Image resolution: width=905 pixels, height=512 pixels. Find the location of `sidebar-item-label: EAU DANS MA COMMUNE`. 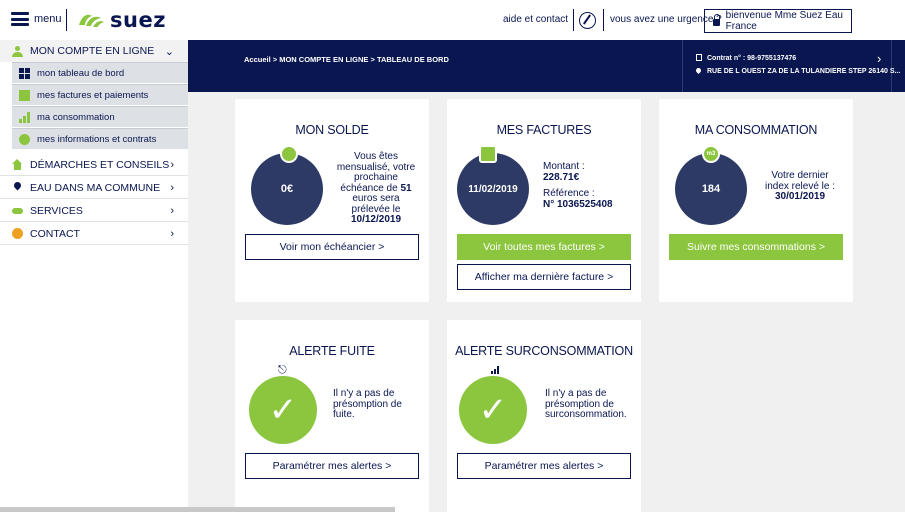

sidebar-item-label: EAU DANS MA COMMUNE is located at coordinates (95, 187).